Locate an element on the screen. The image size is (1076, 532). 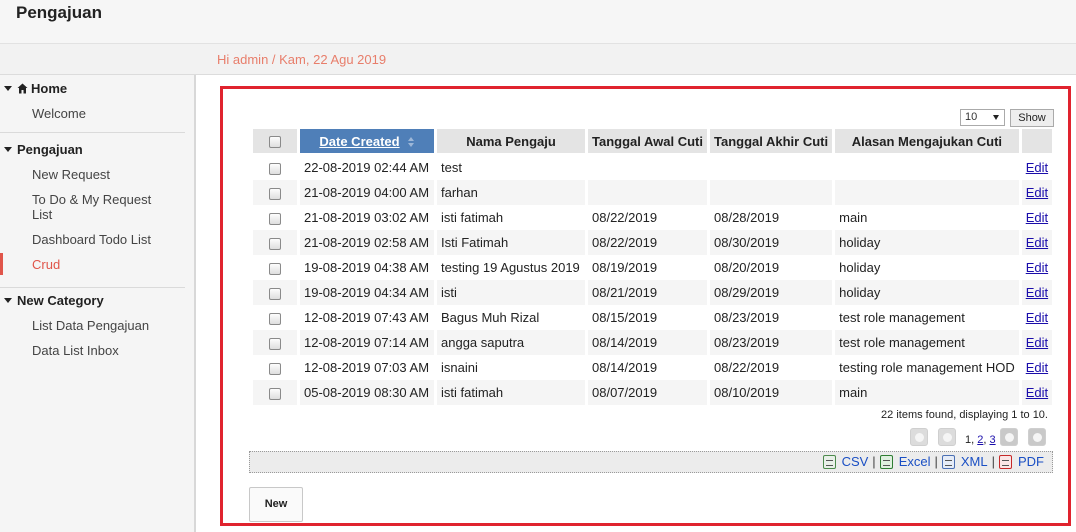
sort-icon is located at coordinates (411, 142).